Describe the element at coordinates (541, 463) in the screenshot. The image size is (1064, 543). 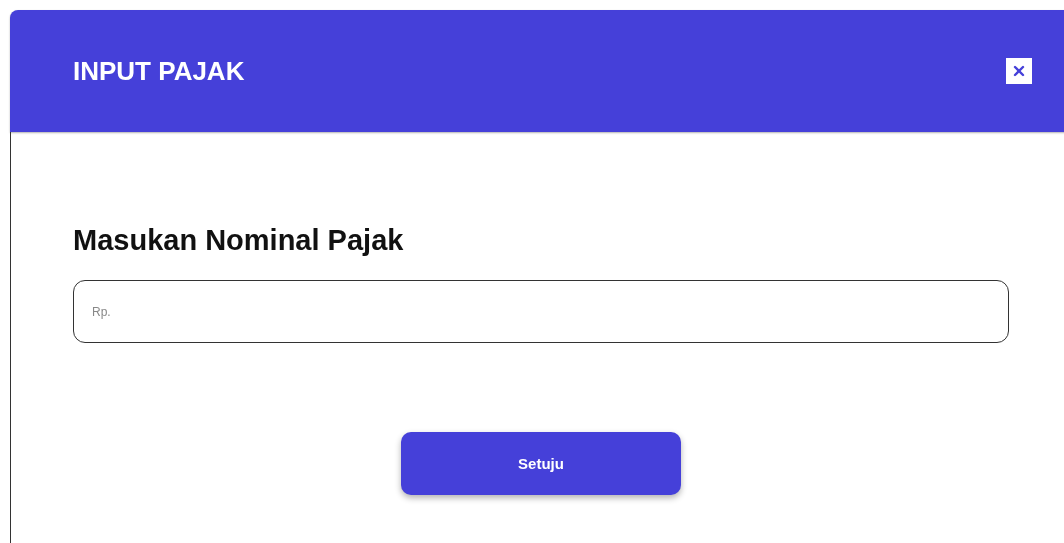
I see `submit-button: Setuju` at that location.